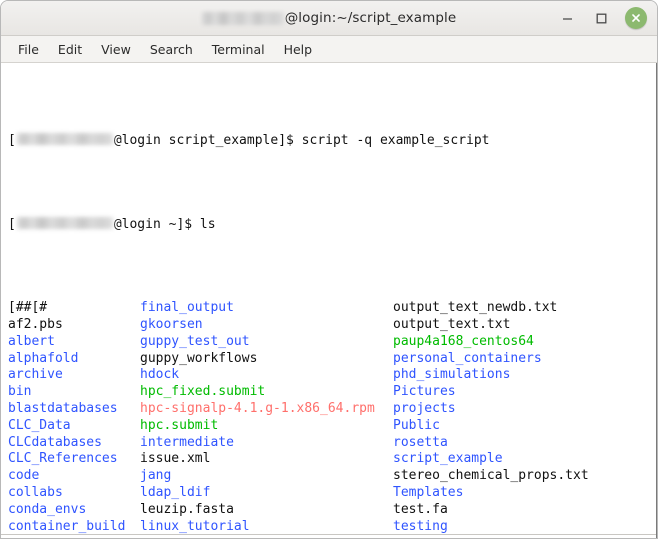 The width and height of the screenshot is (658, 539). I want to click on ls-entry: Public, so click(416, 425).